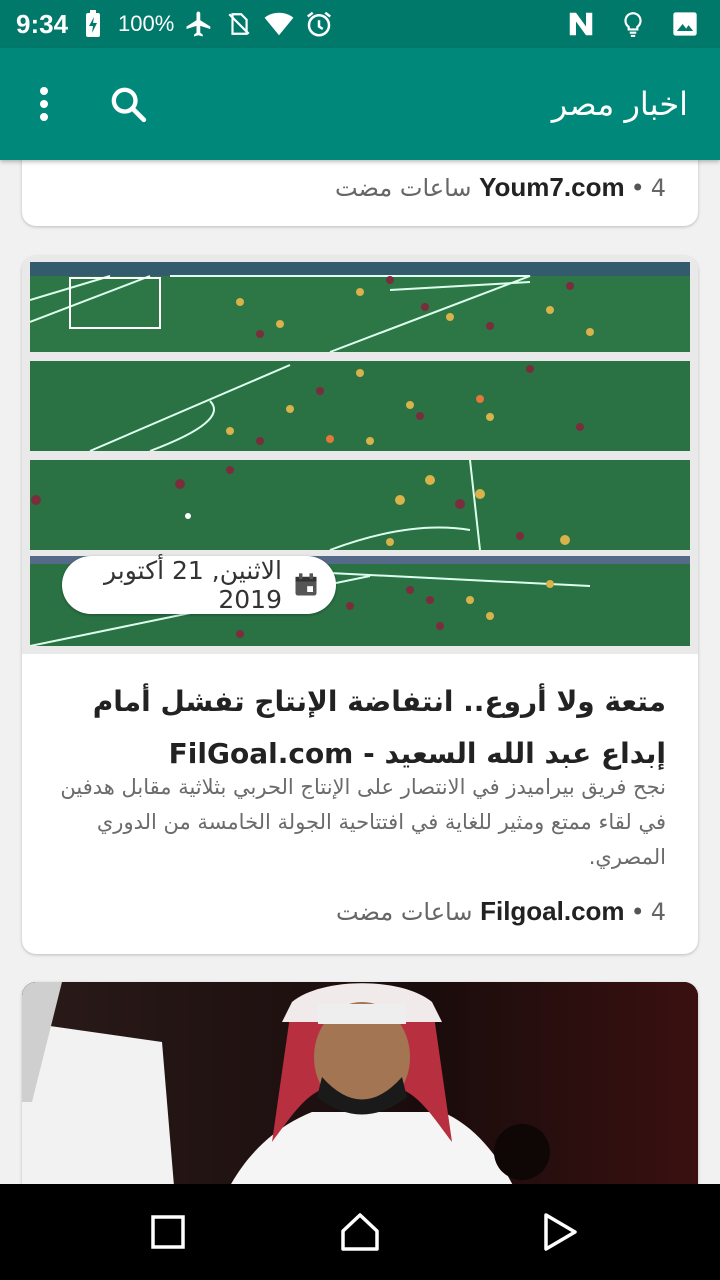 The height and width of the screenshot is (1280, 720). I want to click on app-title: اخبار مصر, so click(619, 104).